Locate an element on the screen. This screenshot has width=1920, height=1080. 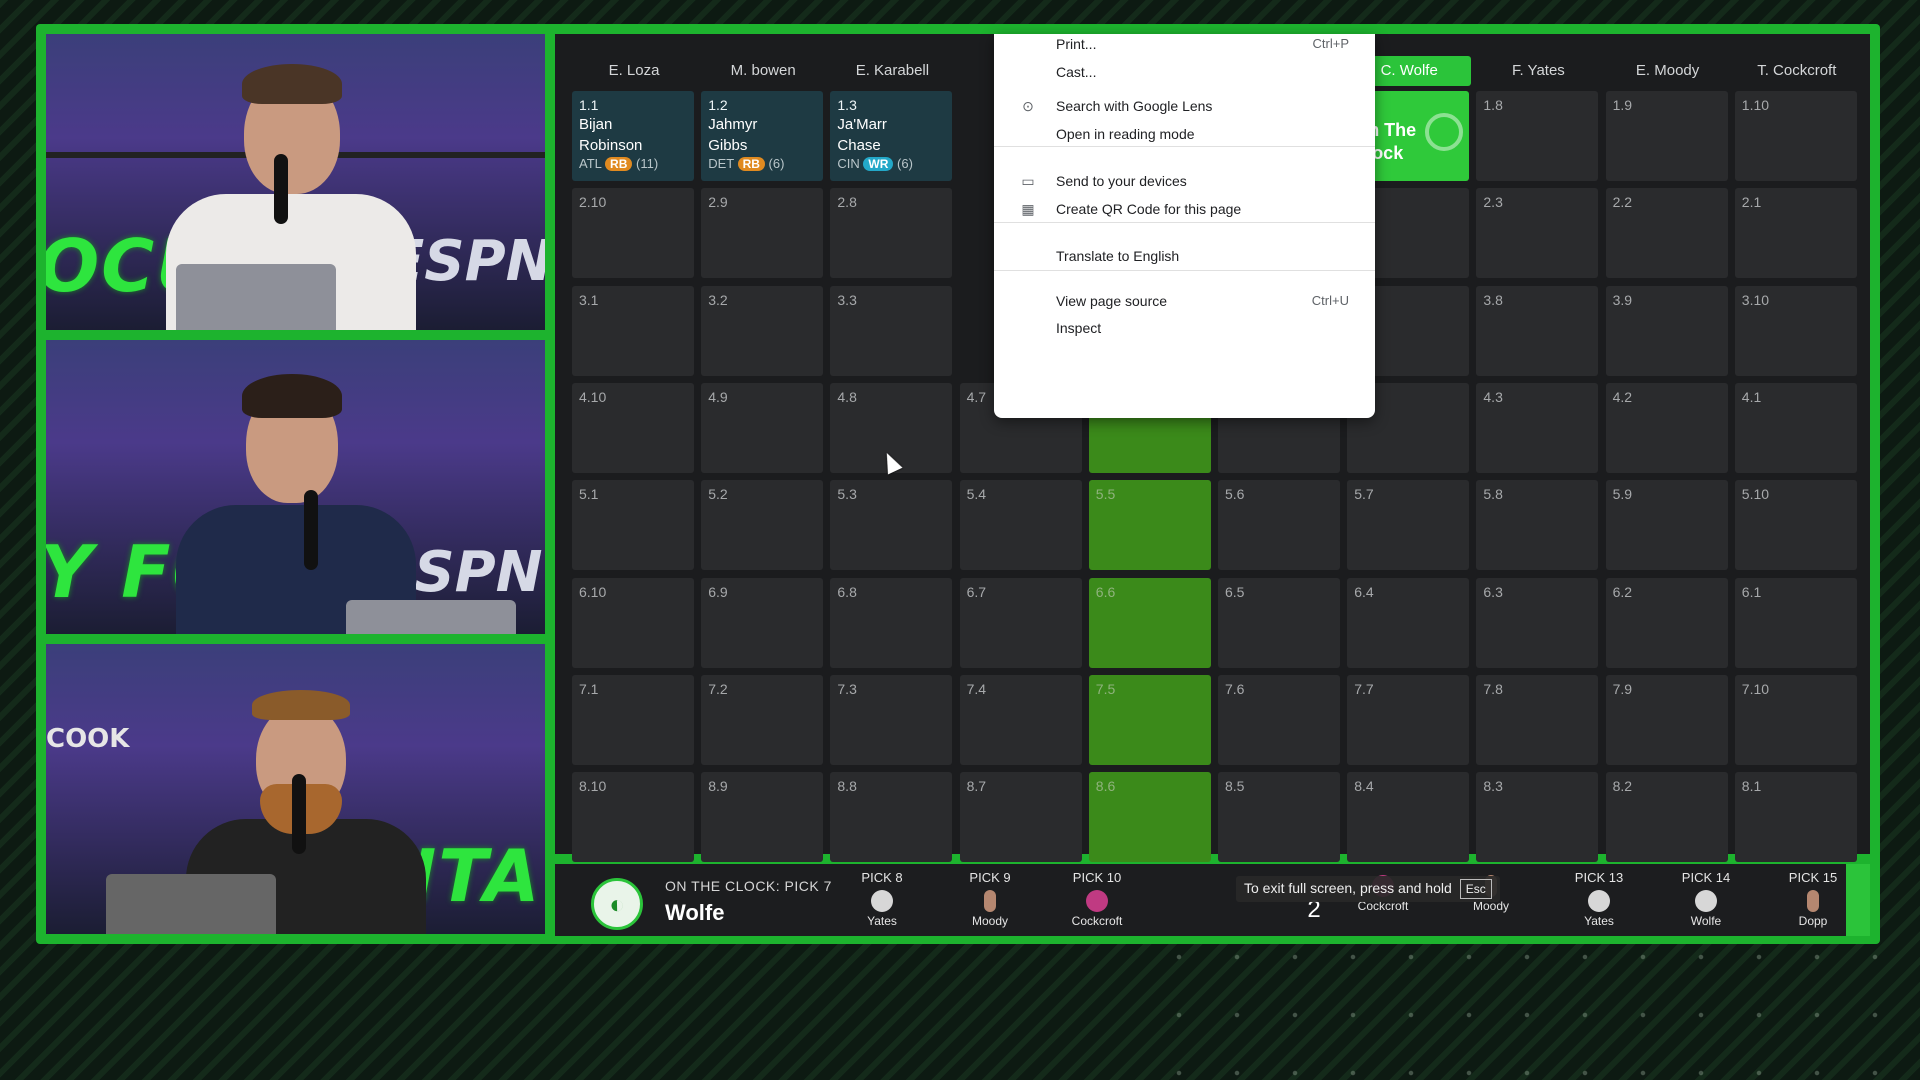
draft-slot-cell: 8.6 is located at coordinates (1149, 817).